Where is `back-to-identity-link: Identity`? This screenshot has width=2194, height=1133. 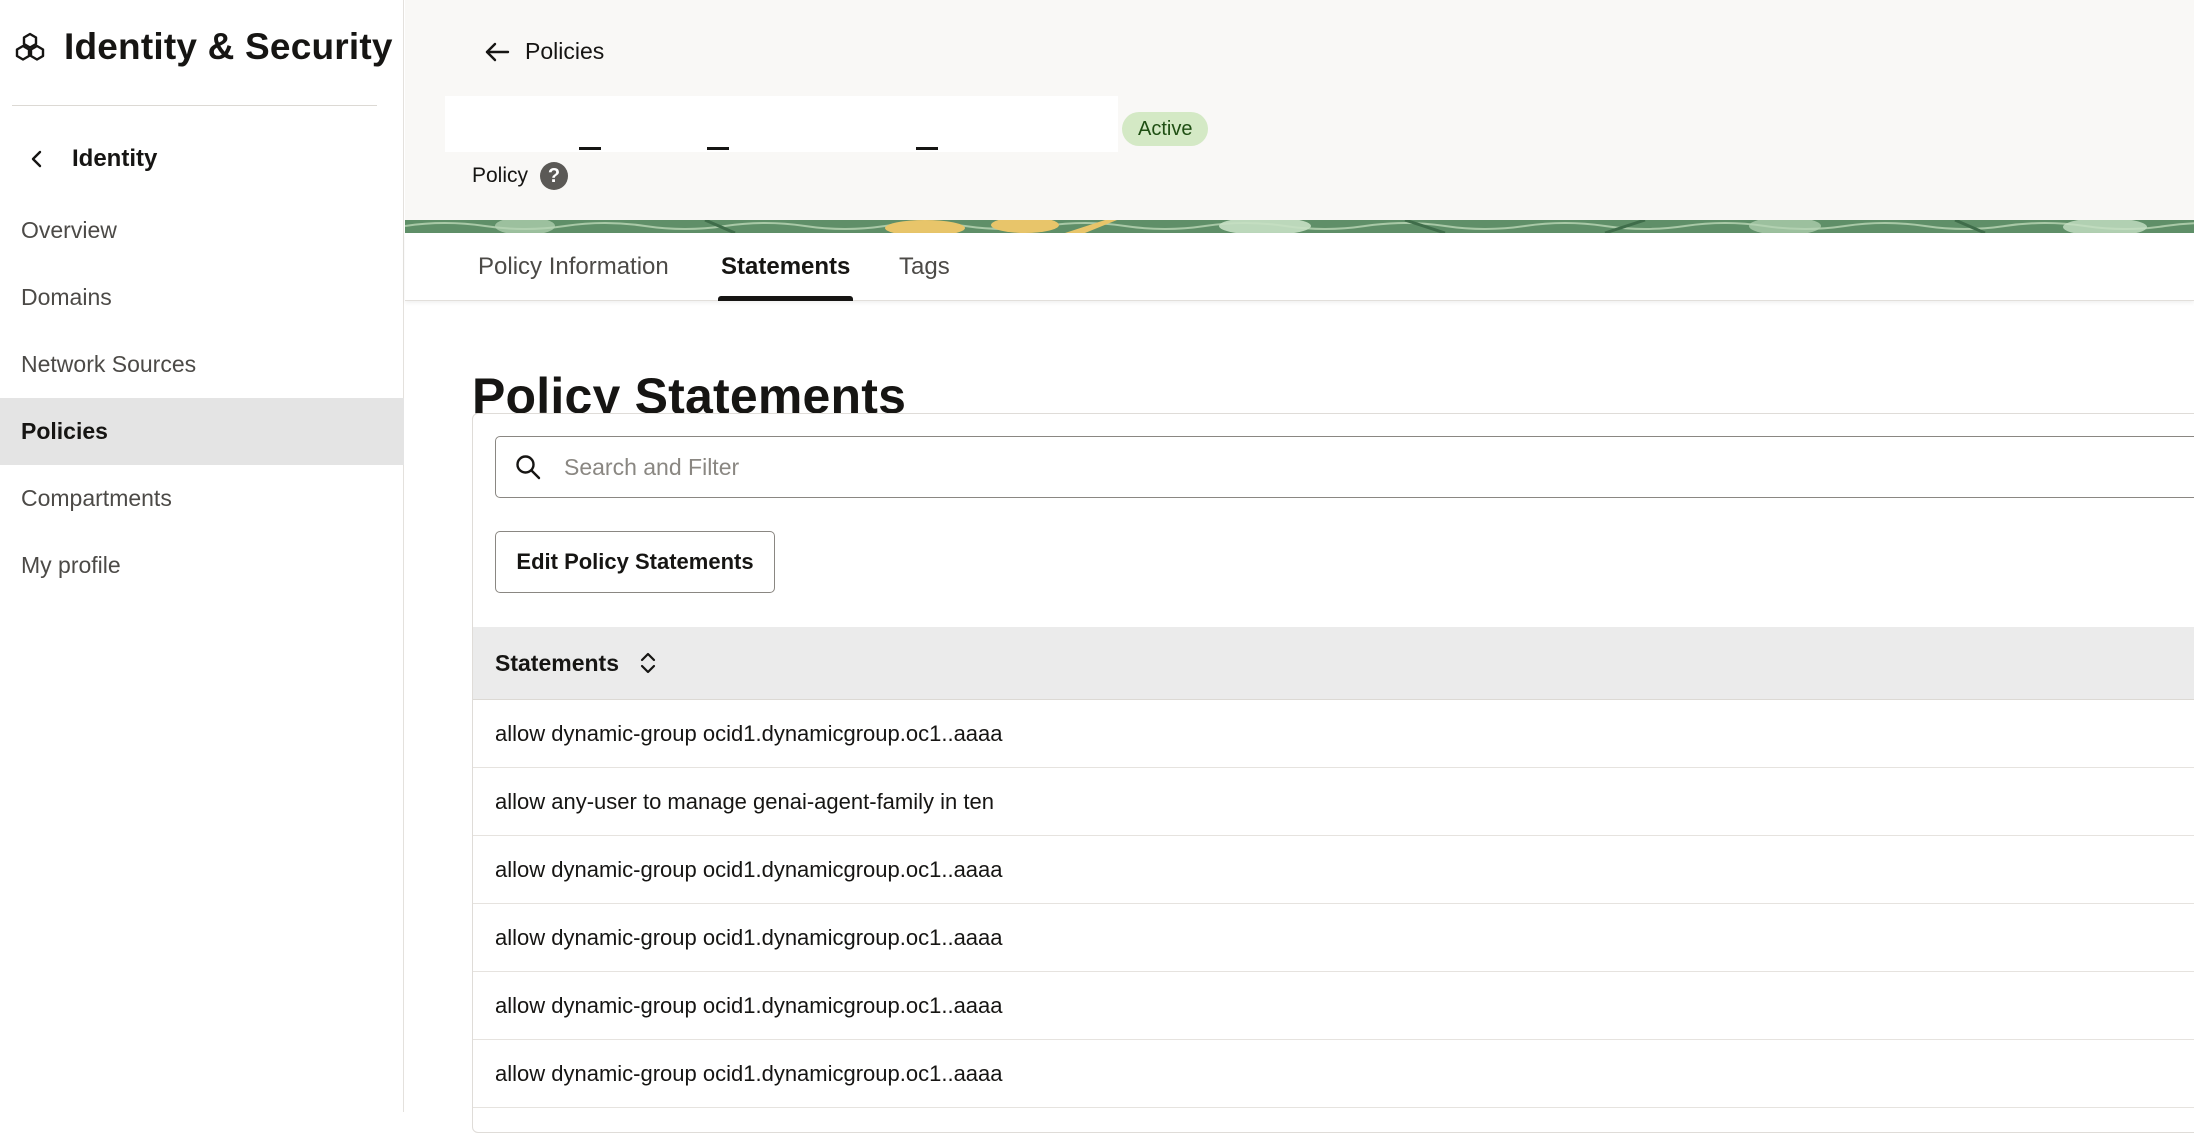
back-to-identity-link: Identity is located at coordinates (92, 159).